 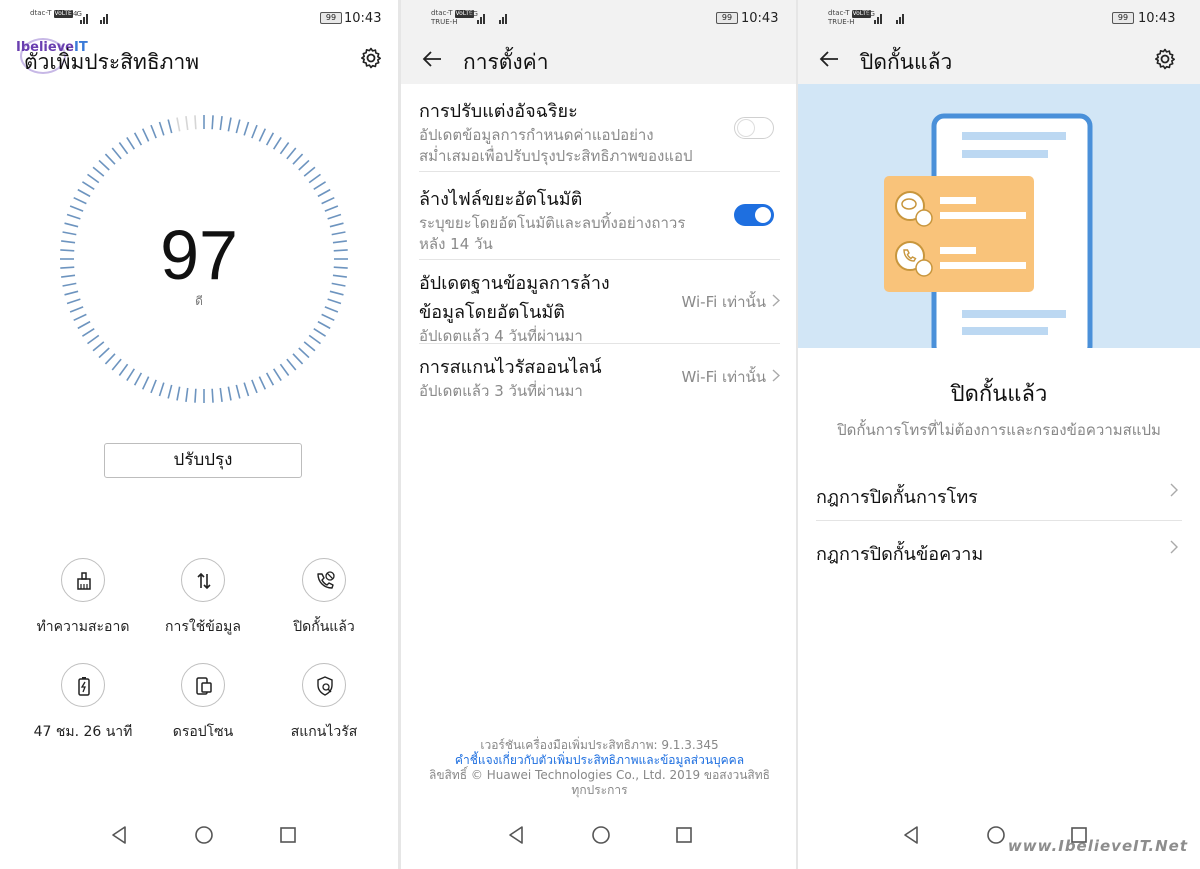 I want to click on data-transfer-icon, so click(x=204, y=581).